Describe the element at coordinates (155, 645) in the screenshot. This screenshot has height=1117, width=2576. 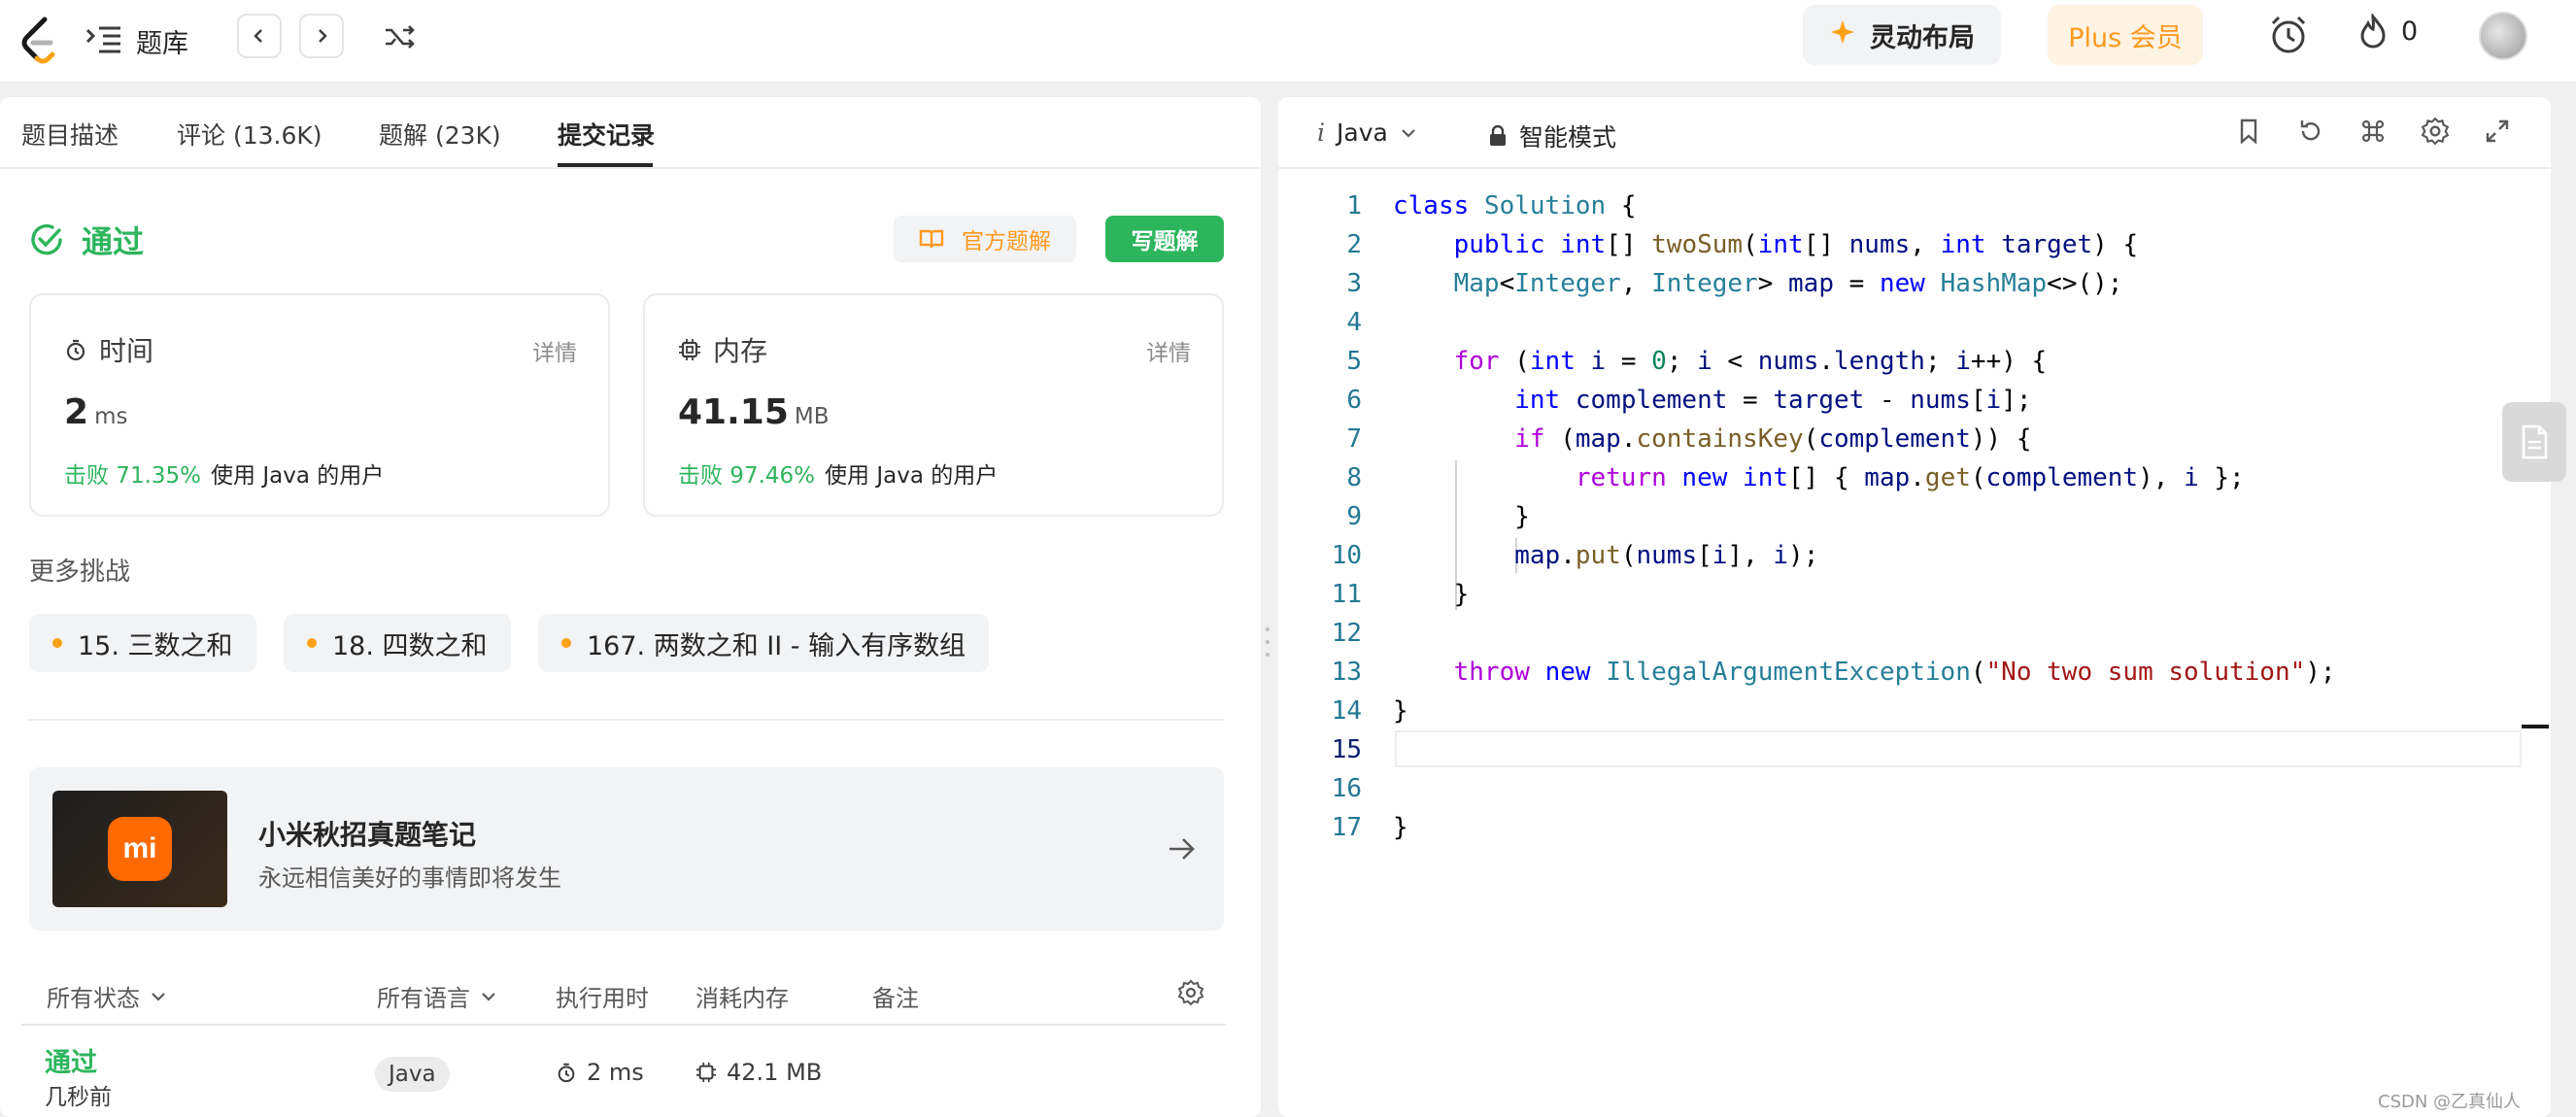
I see `challenge-chip-label: 15. 三数之和` at that location.